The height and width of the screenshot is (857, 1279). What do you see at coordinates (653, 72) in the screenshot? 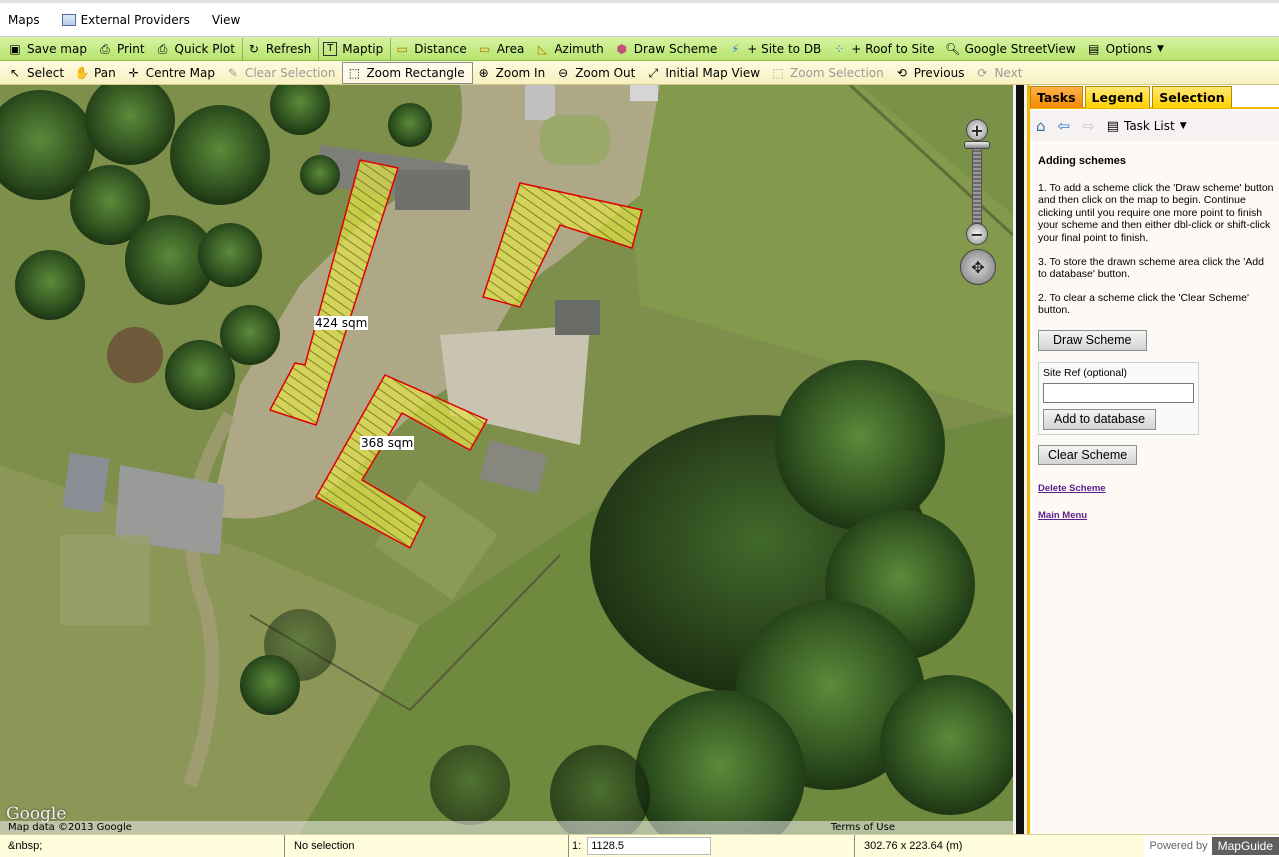
I see `expand-icon: ⤢` at bounding box center [653, 72].